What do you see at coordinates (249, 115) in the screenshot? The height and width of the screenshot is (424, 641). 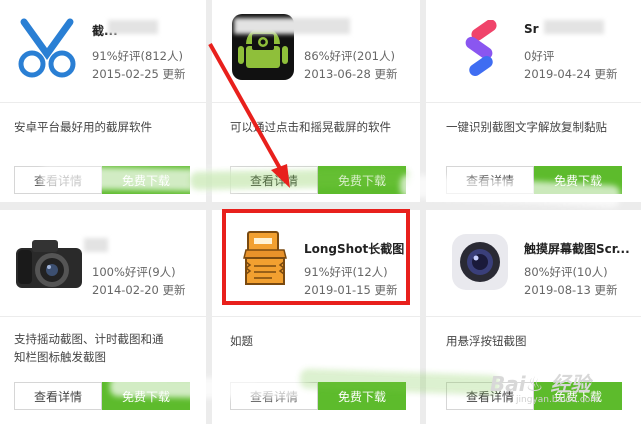 I see `pointer-arrow-icon` at bounding box center [249, 115].